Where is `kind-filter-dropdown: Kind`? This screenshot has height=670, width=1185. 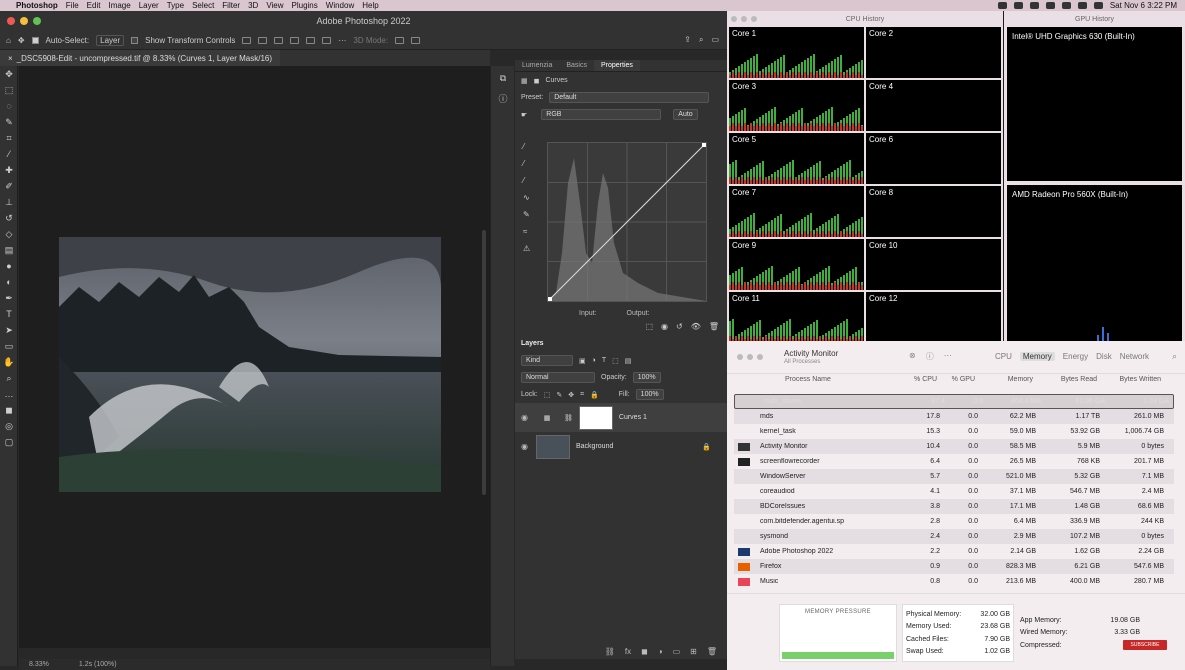
kind-filter-dropdown: Kind is located at coordinates (547, 360).